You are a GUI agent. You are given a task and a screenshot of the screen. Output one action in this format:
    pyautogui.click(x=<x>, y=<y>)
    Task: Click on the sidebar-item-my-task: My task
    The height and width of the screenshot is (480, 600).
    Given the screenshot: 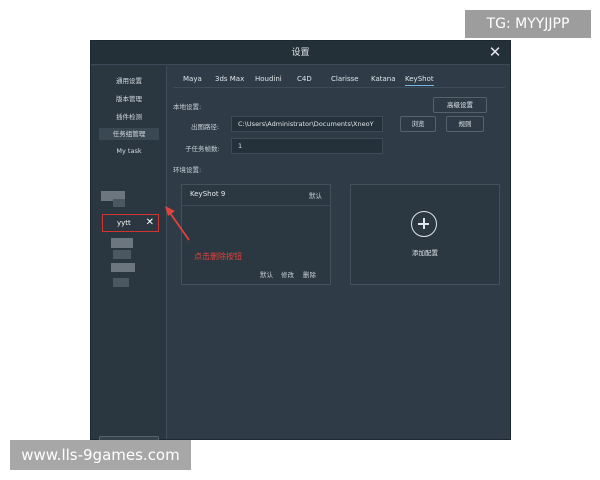 What is the action you would take?
    pyautogui.click(x=129, y=151)
    